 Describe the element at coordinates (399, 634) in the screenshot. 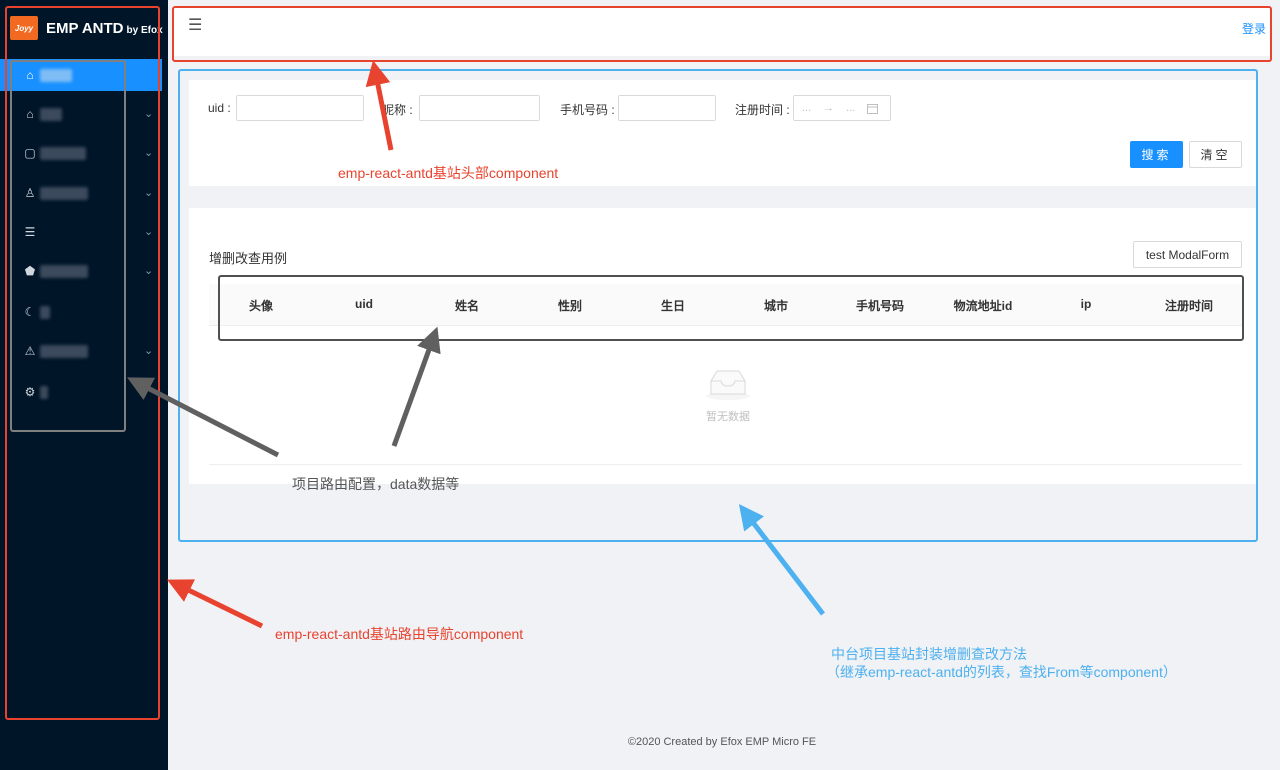

I see `nav-annotation-text: emp-react-antd基站路由导航component` at that location.